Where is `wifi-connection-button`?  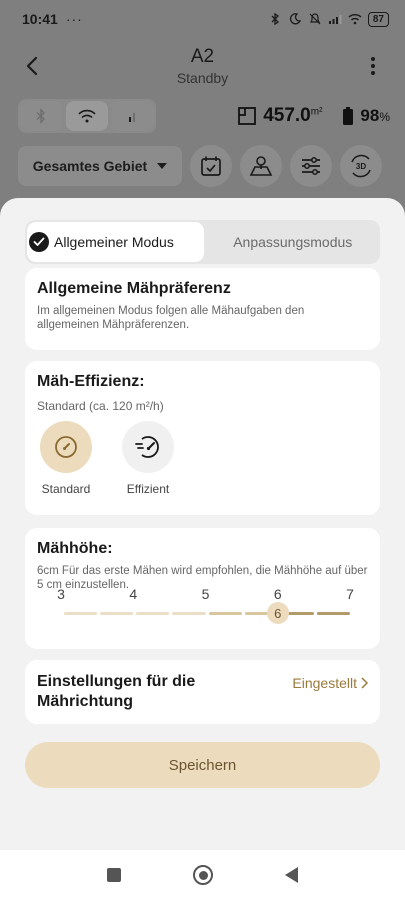 wifi-connection-button is located at coordinates (87, 116).